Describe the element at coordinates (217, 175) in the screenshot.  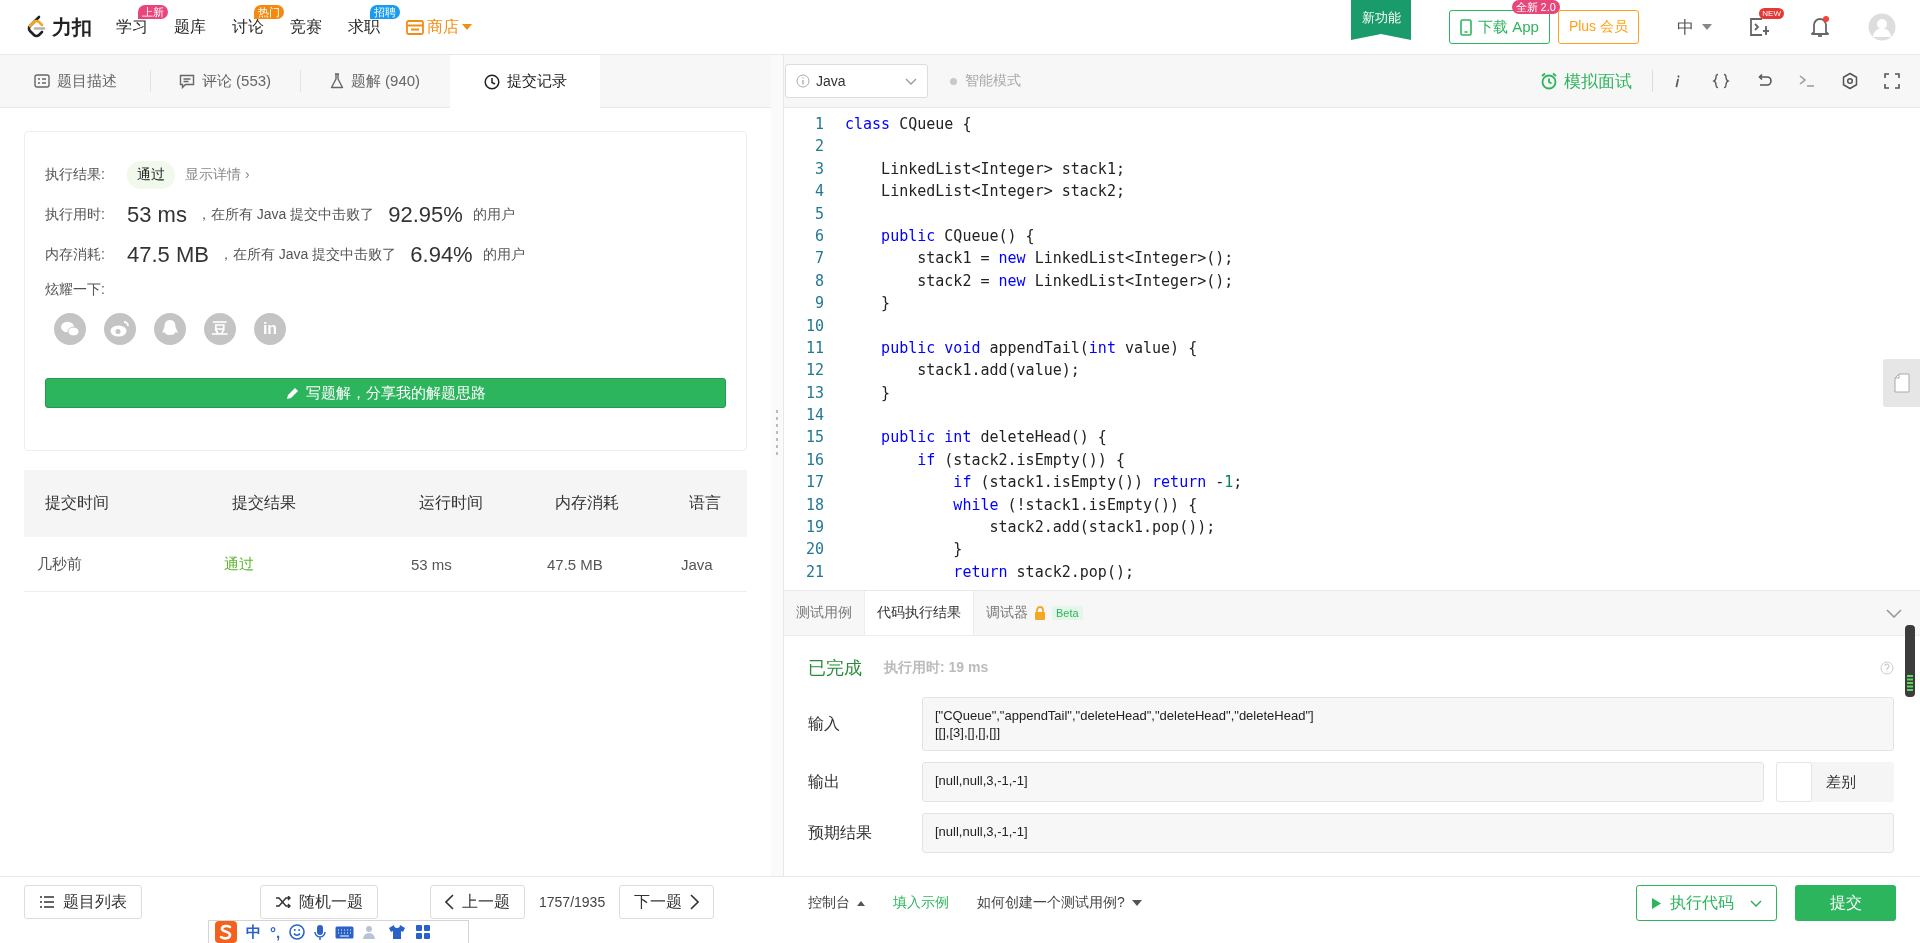
I see `details-link: 显示详情 ›` at that location.